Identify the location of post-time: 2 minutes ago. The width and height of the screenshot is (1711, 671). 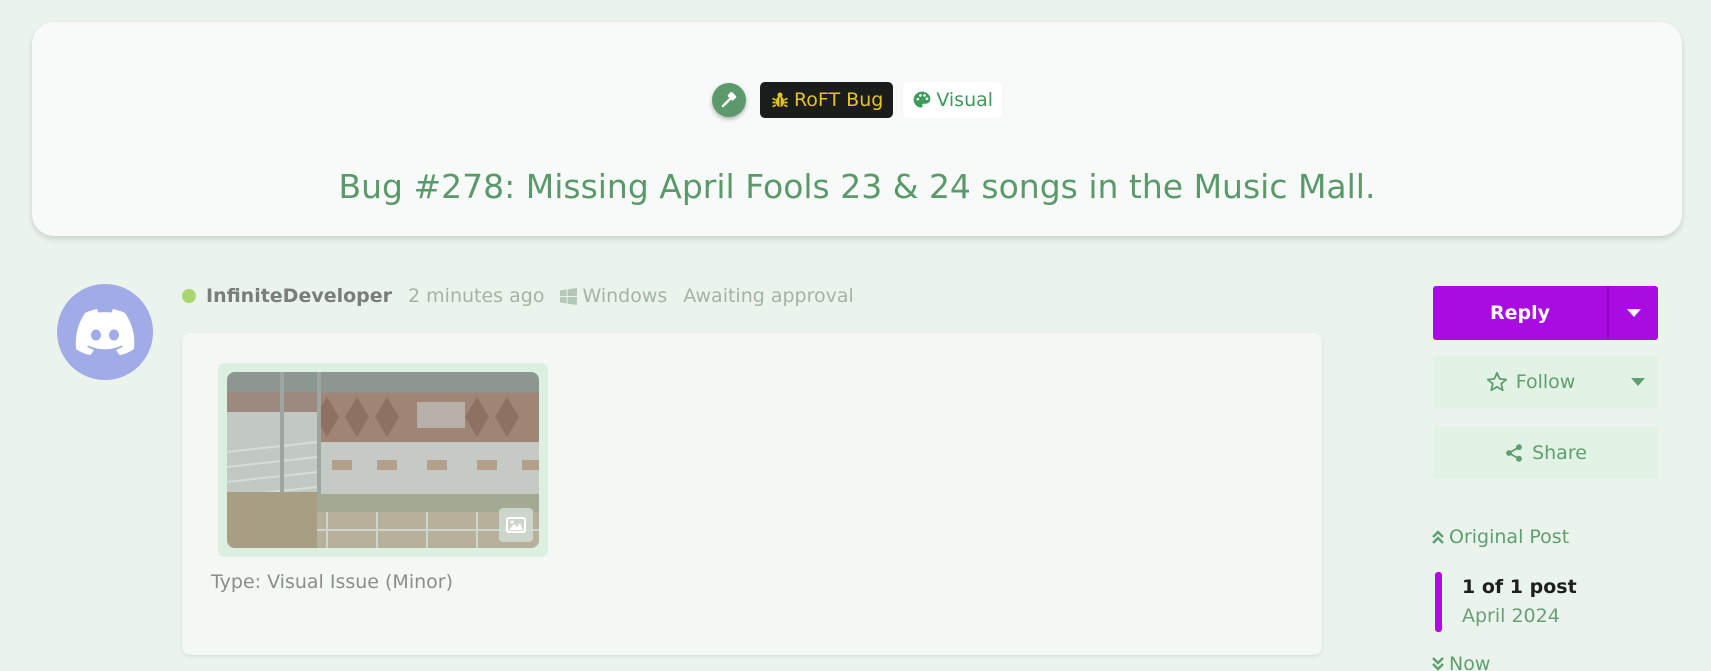
(476, 296).